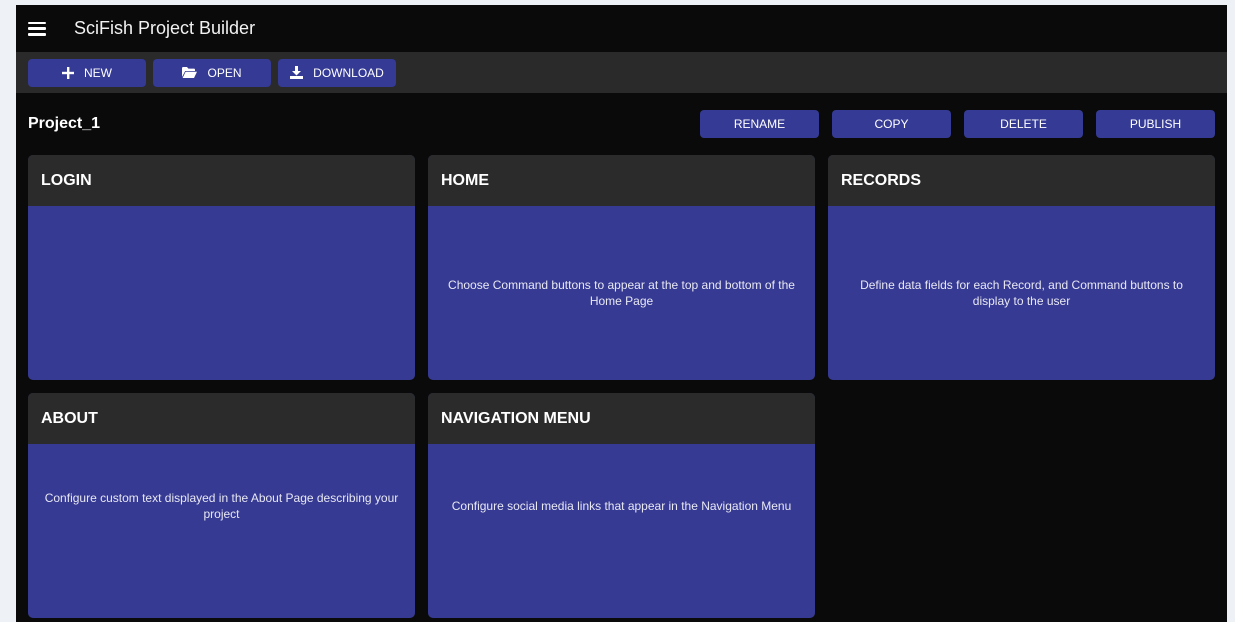  I want to click on open-button: OPEN, so click(212, 72).